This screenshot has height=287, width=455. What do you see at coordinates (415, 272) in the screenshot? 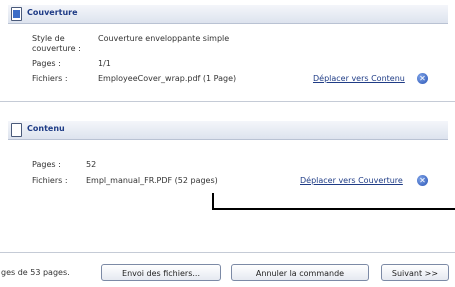
I see `next-button: Suivant >>` at bounding box center [415, 272].